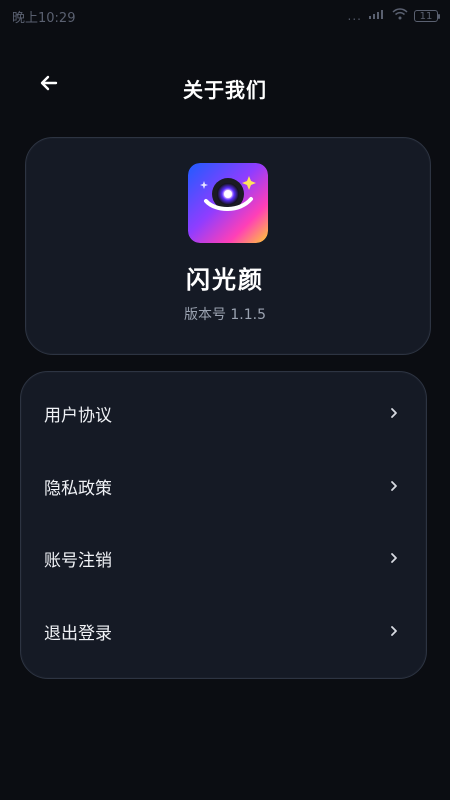  I want to click on battery-icon: 11, so click(427, 16).